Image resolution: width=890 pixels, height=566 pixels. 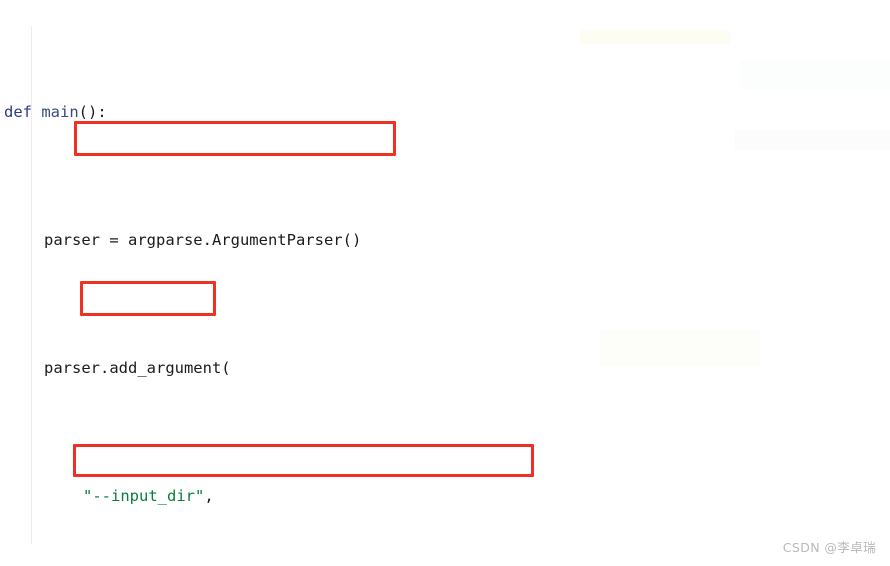 I want to click on token-keyword-def: def, so click(x=18, y=112).